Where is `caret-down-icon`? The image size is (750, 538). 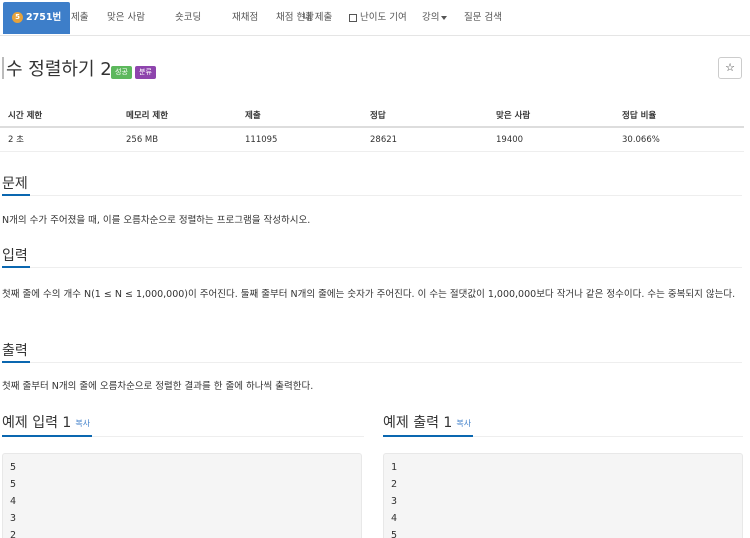
caret-down-icon is located at coordinates (444, 17).